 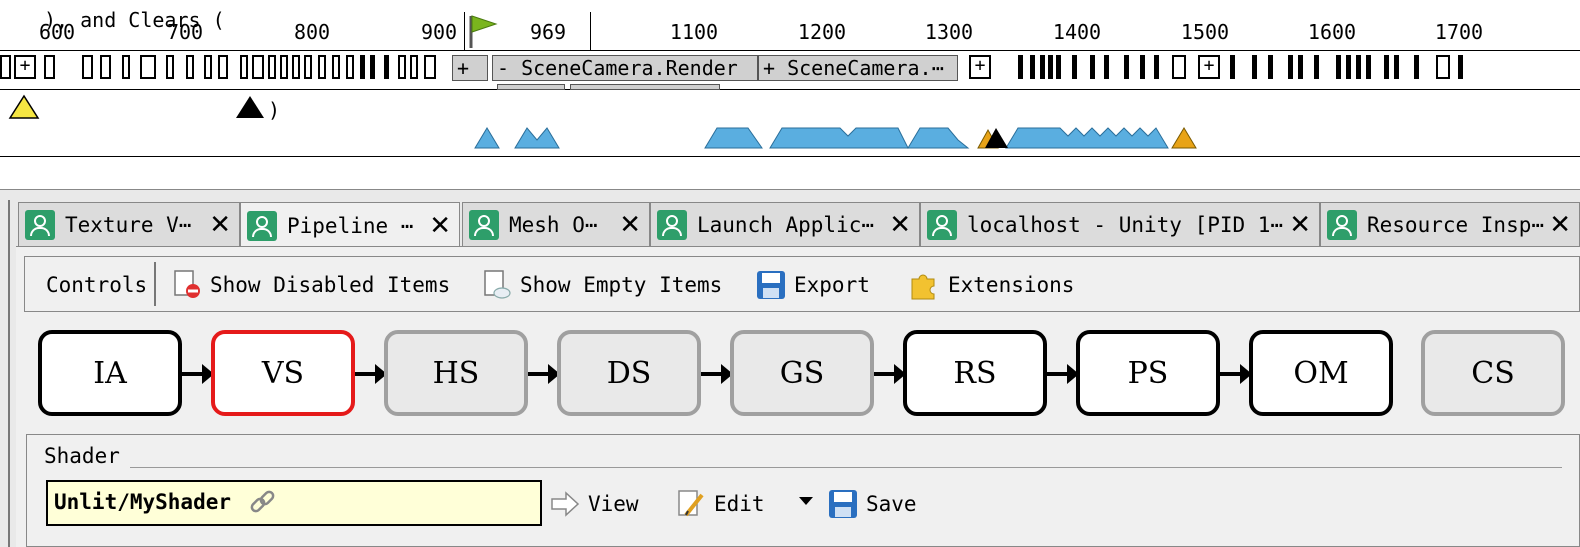 What do you see at coordinates (311, 285) in the screenshot?
I see `show-disabled-items-button: Show Disabled Items` at bounding box center [311, 285].